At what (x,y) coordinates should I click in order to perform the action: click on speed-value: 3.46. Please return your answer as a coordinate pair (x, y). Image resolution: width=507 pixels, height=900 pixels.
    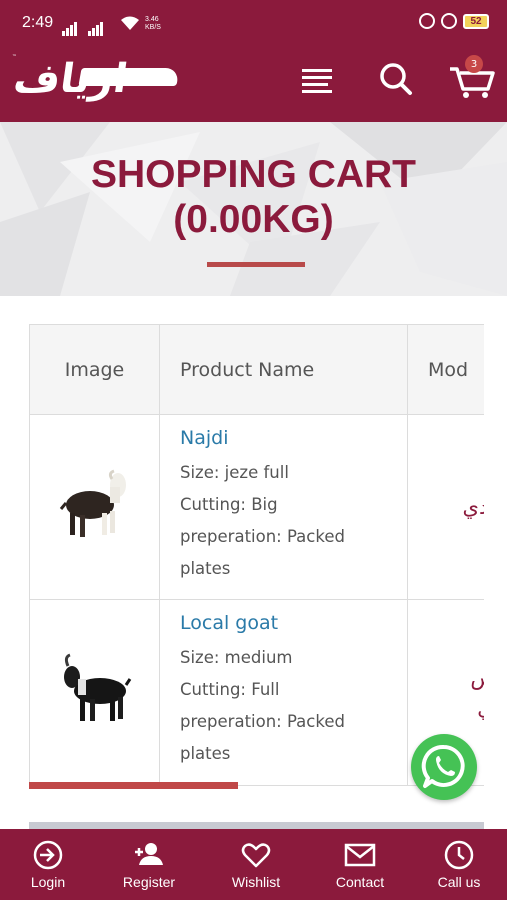
    Looking at the image, I should click on (152, 19).